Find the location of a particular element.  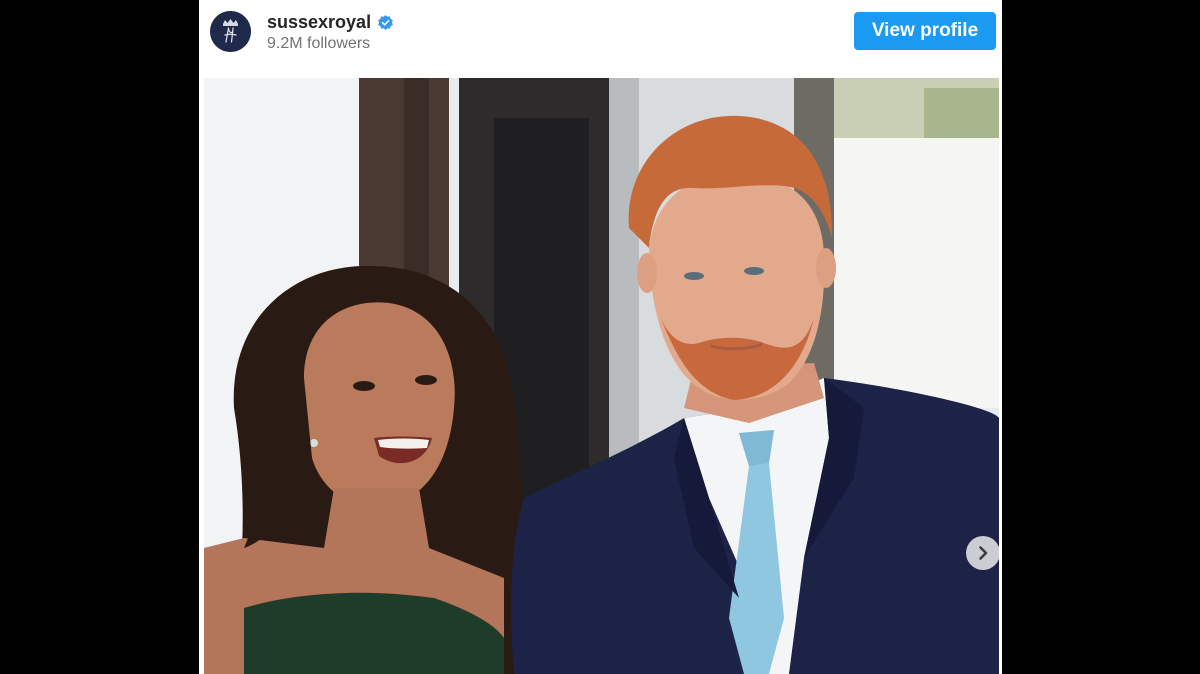

view-profile-button: View profile is located at coordinates (925, 31).